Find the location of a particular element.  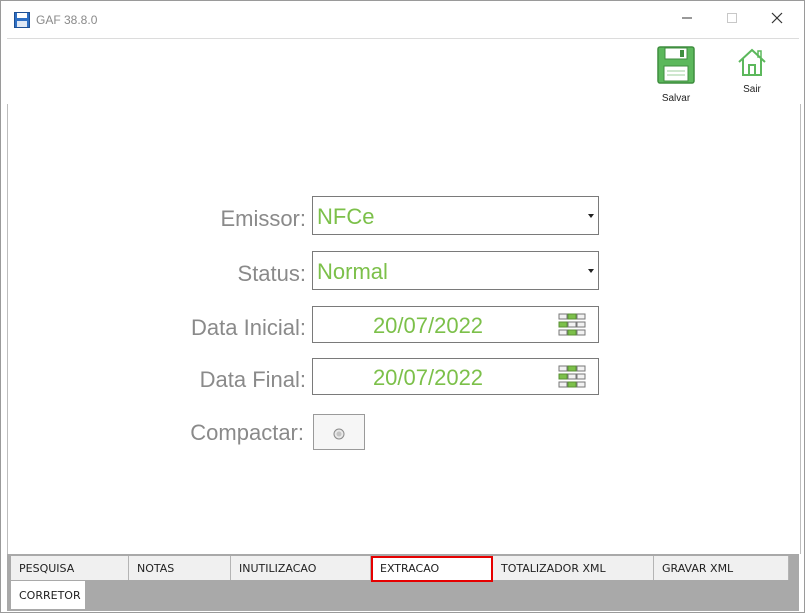

compactar-checkbox is located at coordinates (339, 432).